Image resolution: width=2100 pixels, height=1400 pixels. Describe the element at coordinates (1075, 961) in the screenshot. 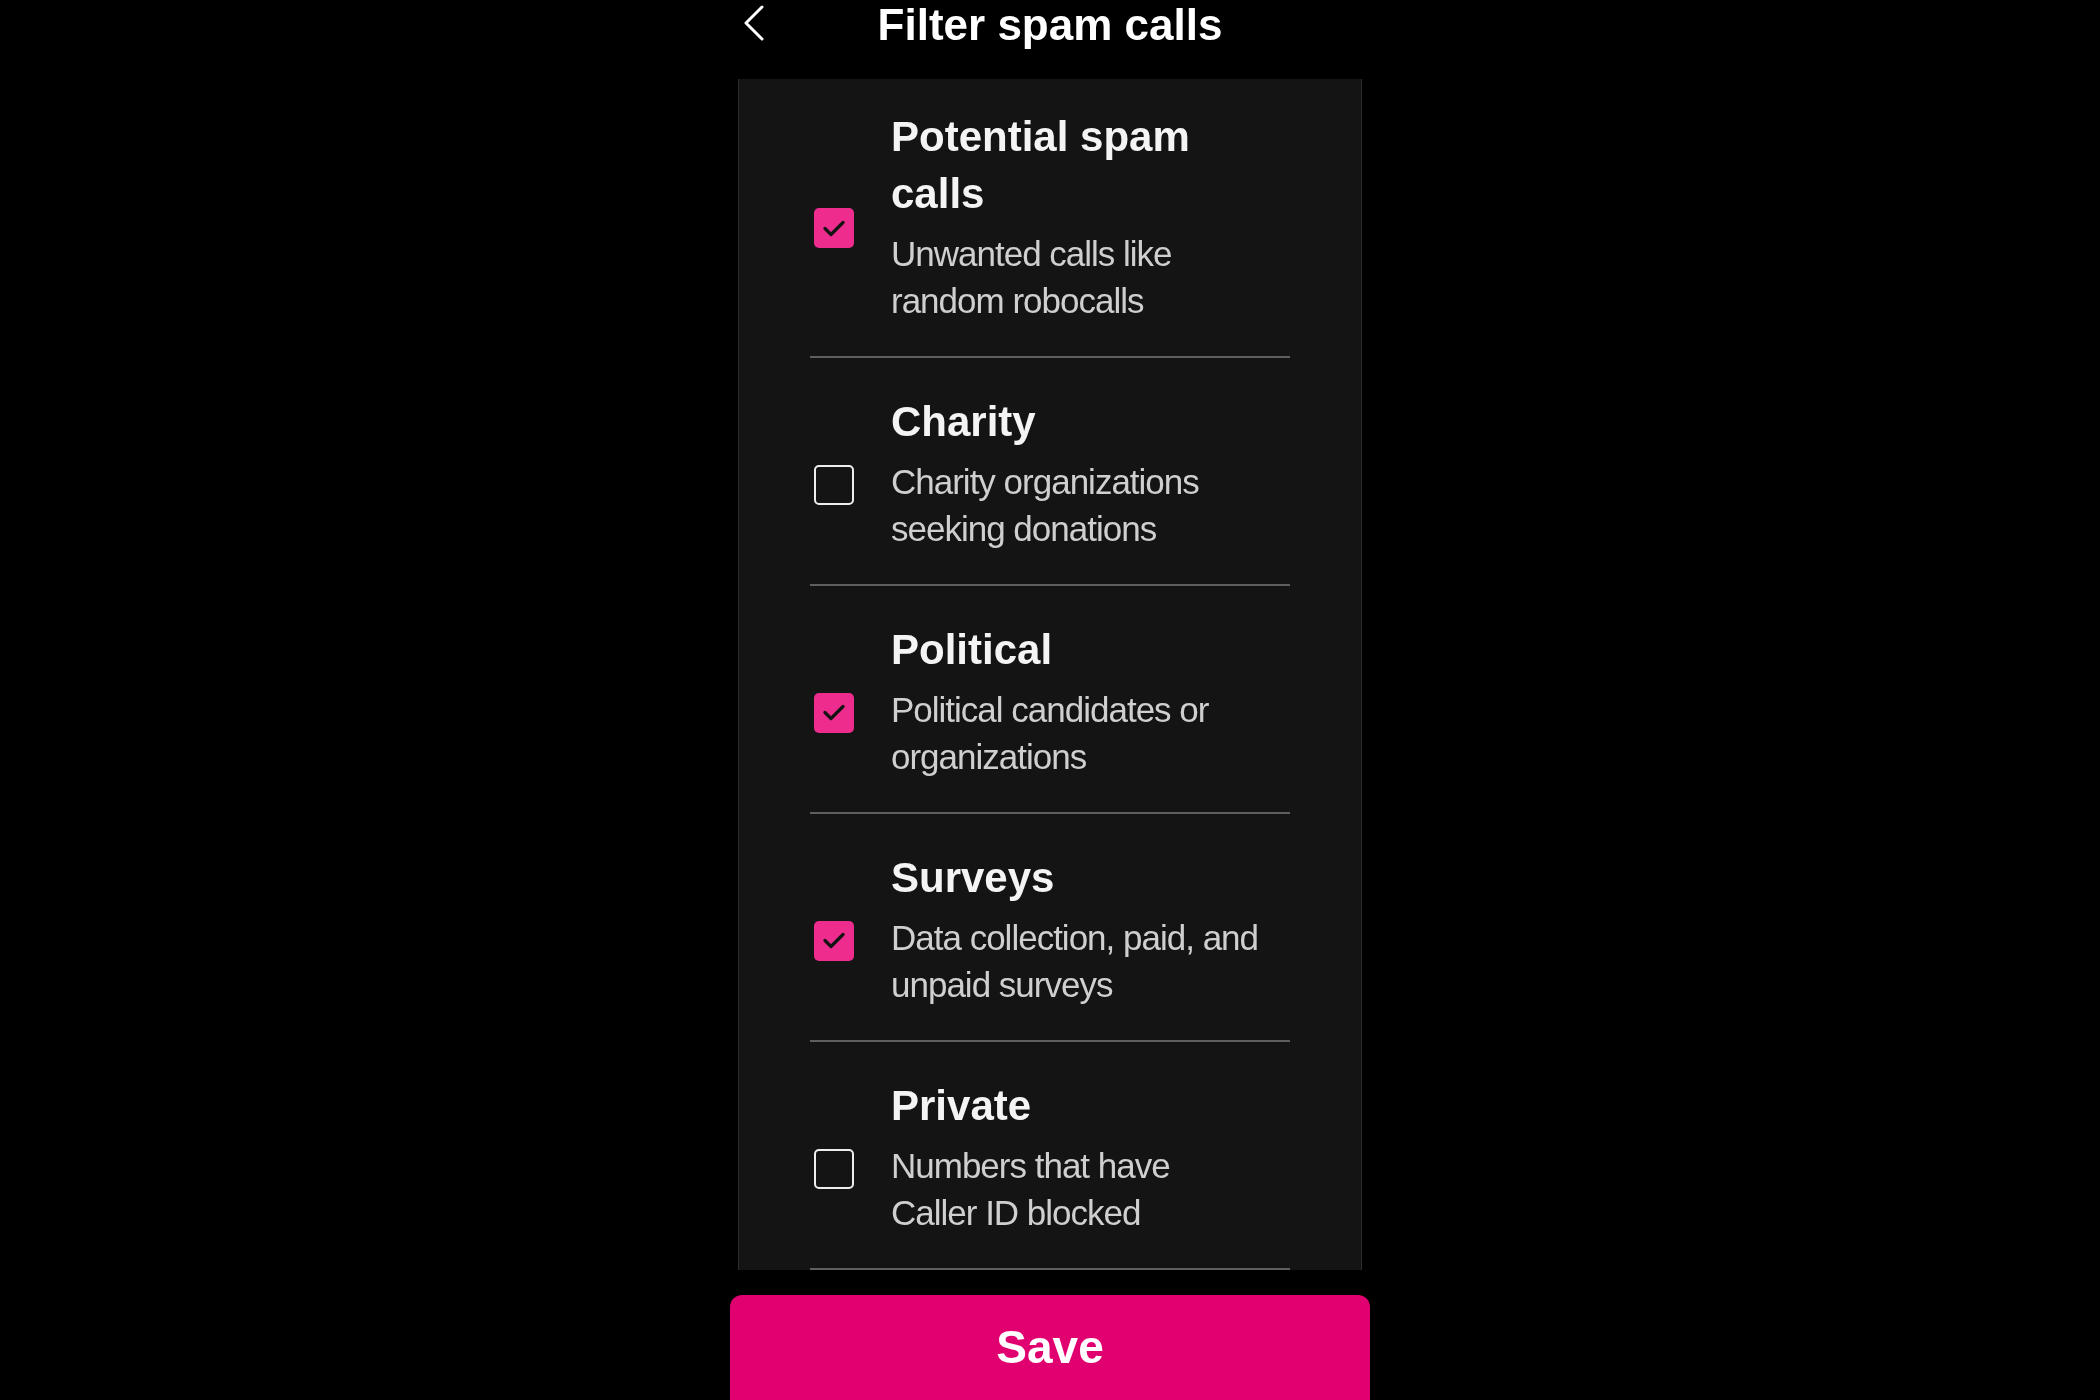

I see `filter-description: Data collection, paid, and unpaid surveys` at that location.